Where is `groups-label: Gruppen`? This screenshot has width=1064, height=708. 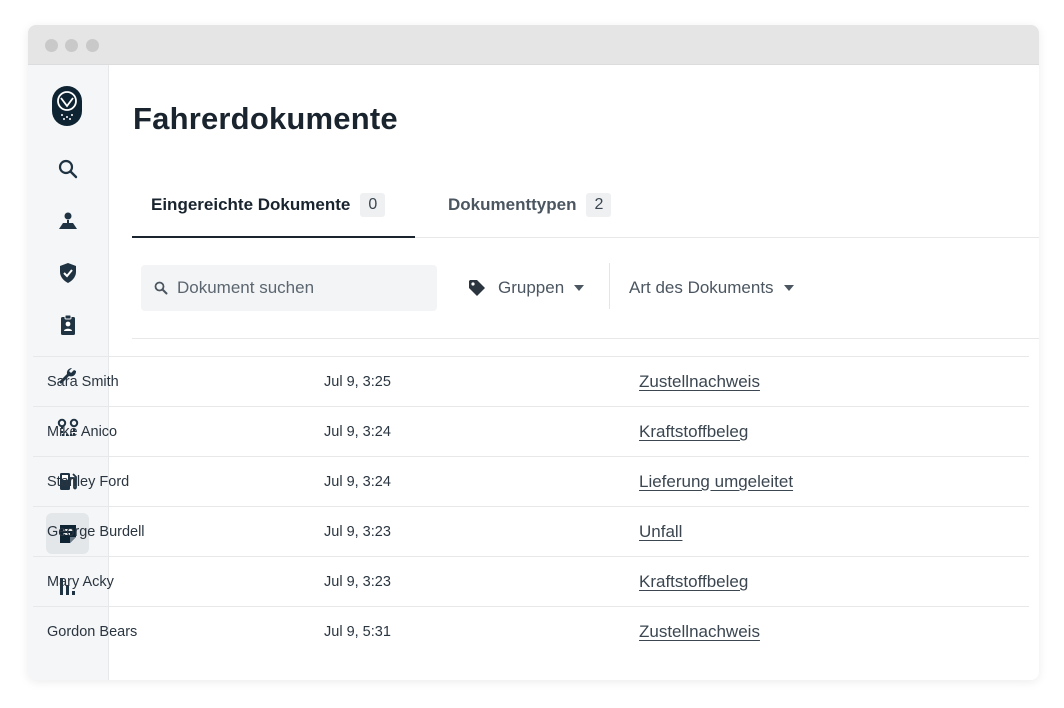 groups-label: Gruppen is located at coordinates (531, 287).